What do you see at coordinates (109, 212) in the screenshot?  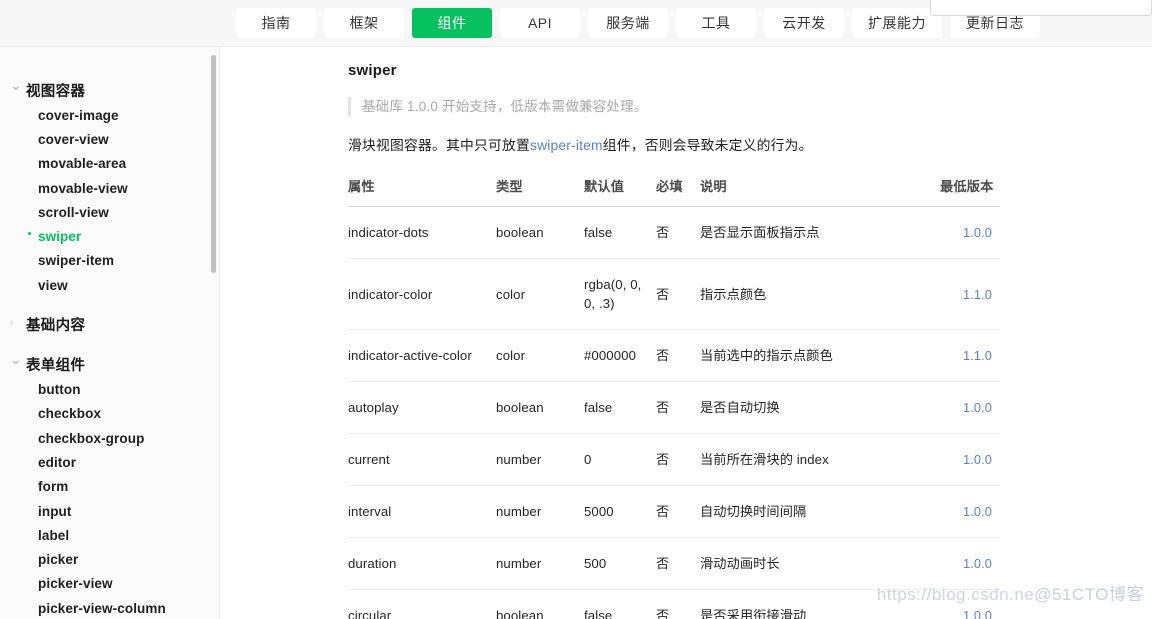 I see `sidebar-item-scroll-view: scroll-view` at bounding box center [109, 212].